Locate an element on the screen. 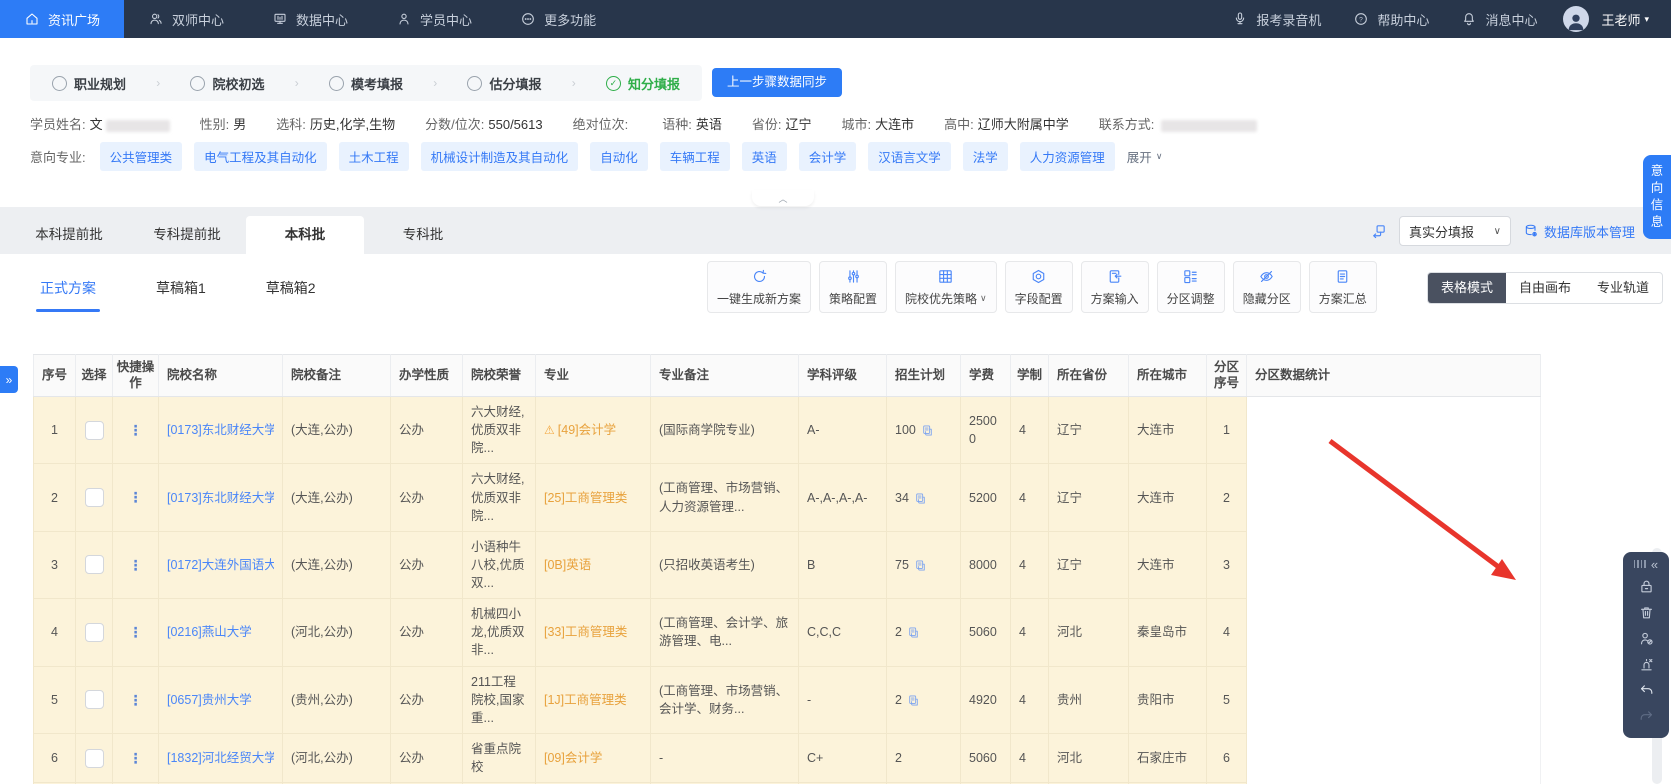 The image size is (1671, 784). batch-tab: 本科提前批 is located at coordinates (69, 235).